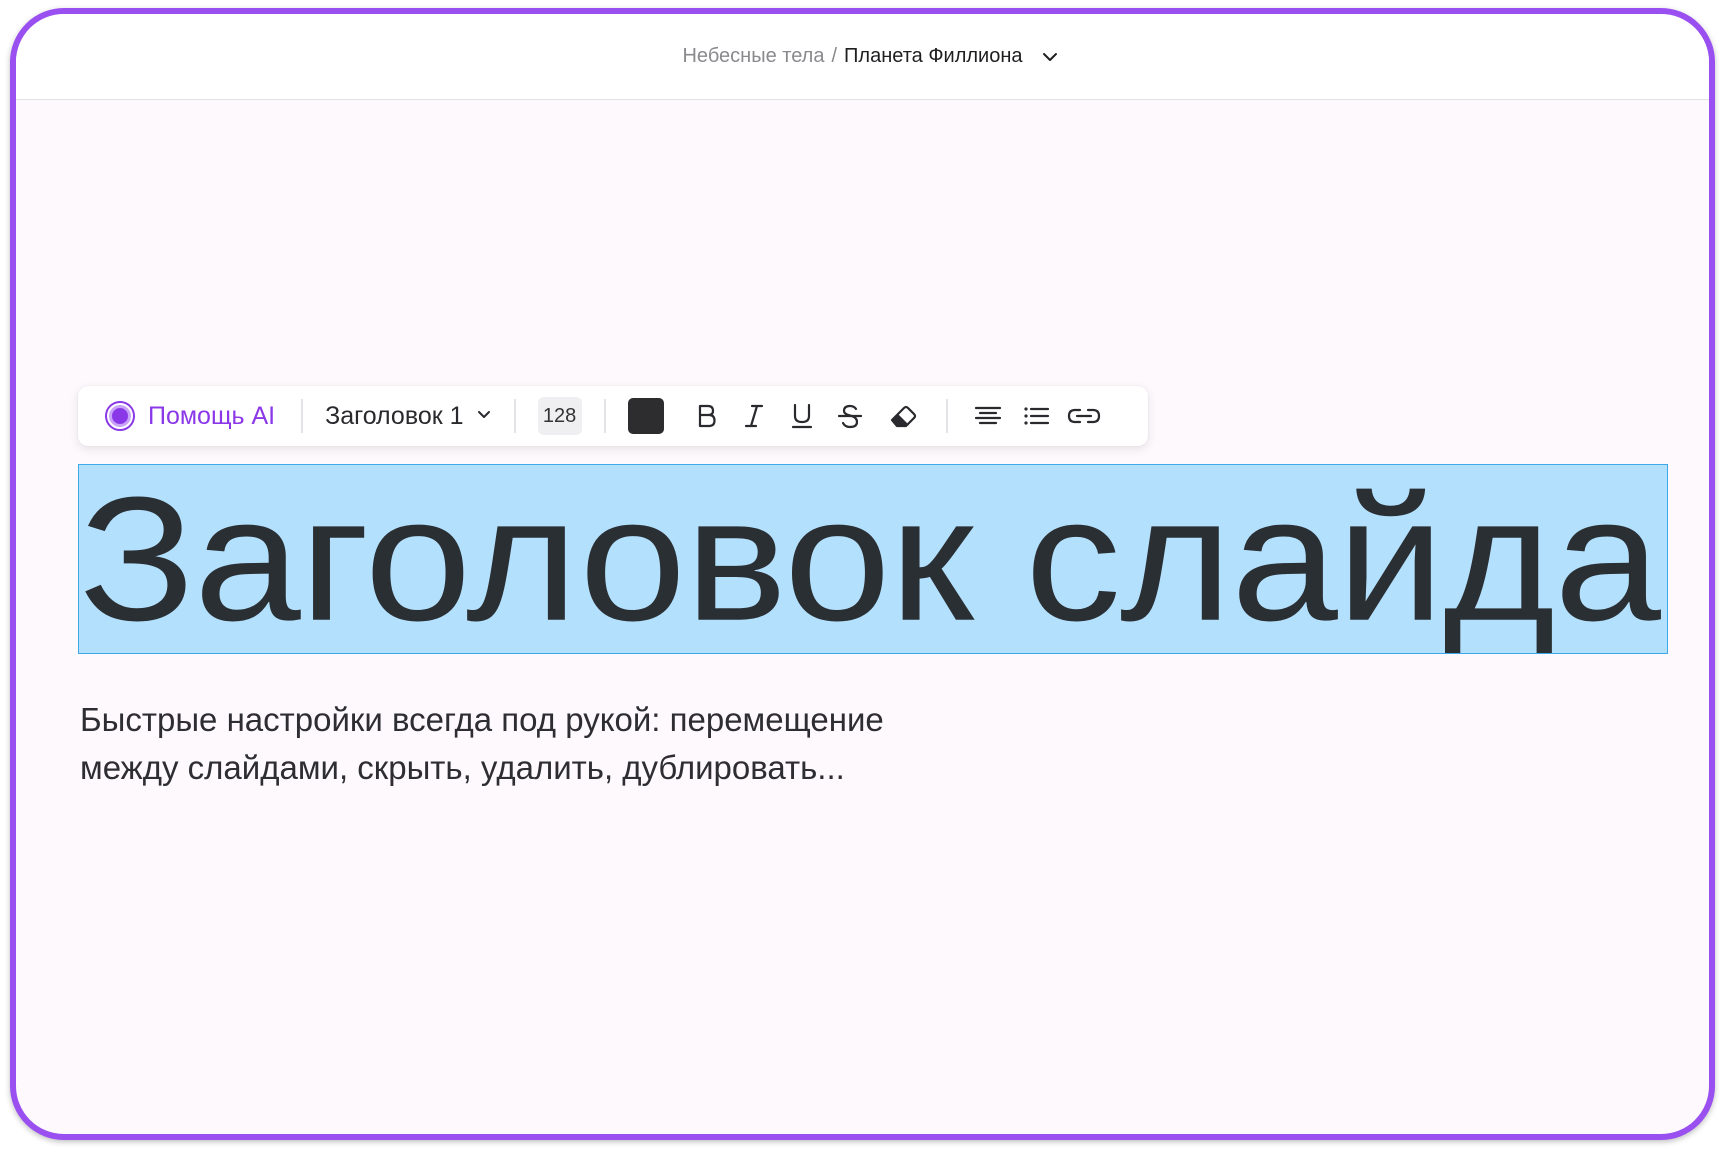 This screenshot has height=1157, width=1727. I want to click on strikethrough-button, so click(850, 416).